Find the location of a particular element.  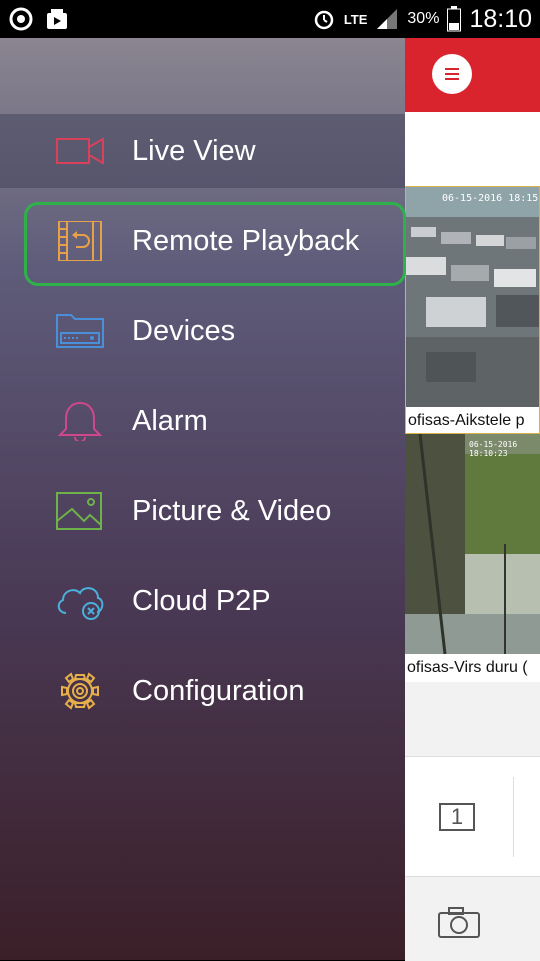

menu-item-picture-video: Picture & Video is located at coordinates (202, 511).